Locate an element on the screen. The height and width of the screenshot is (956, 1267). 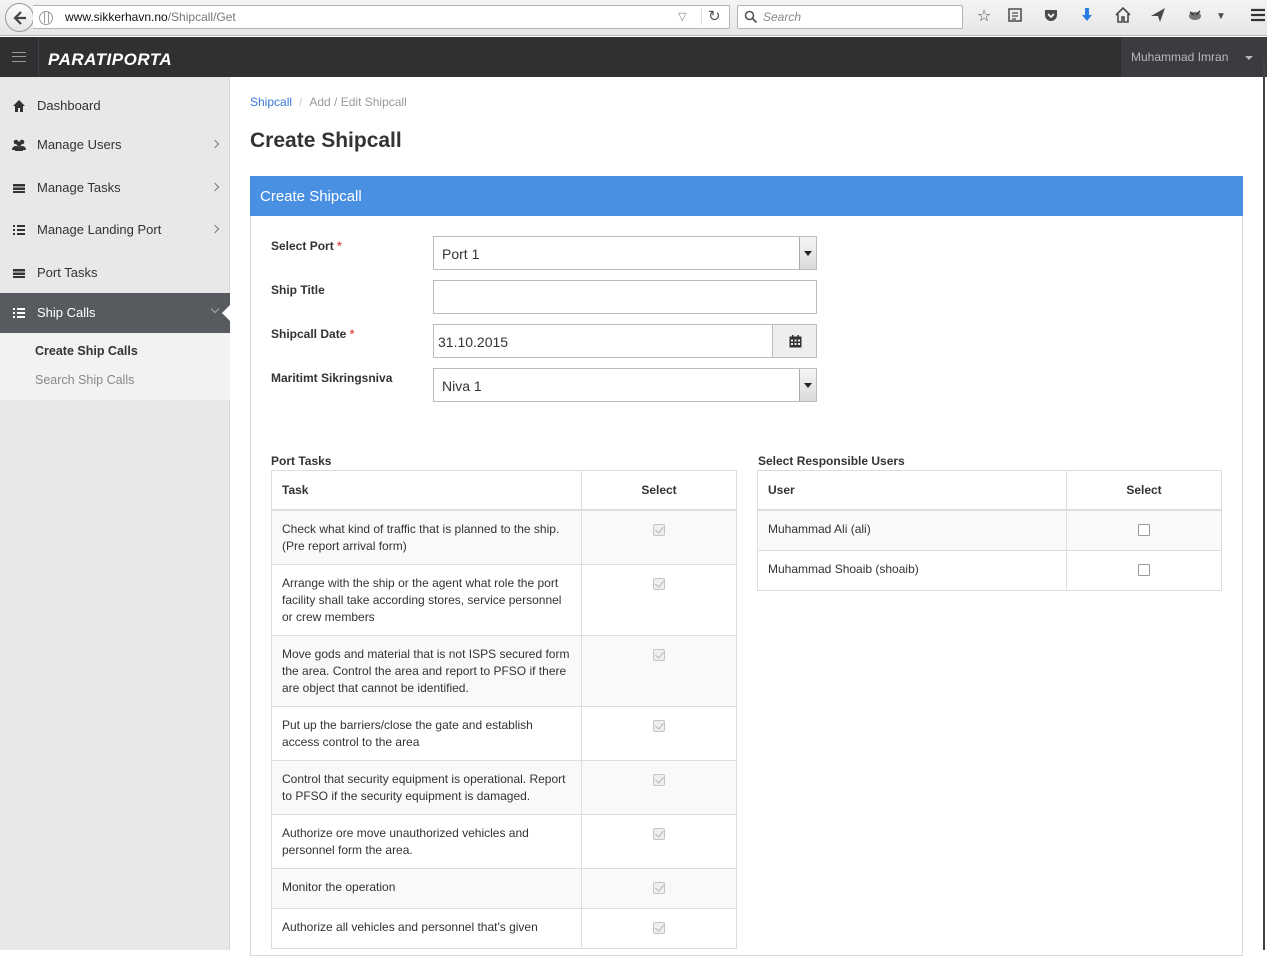
breadcrumb-current: Add / Edit Shipcall is located at coordinates (358, 102).